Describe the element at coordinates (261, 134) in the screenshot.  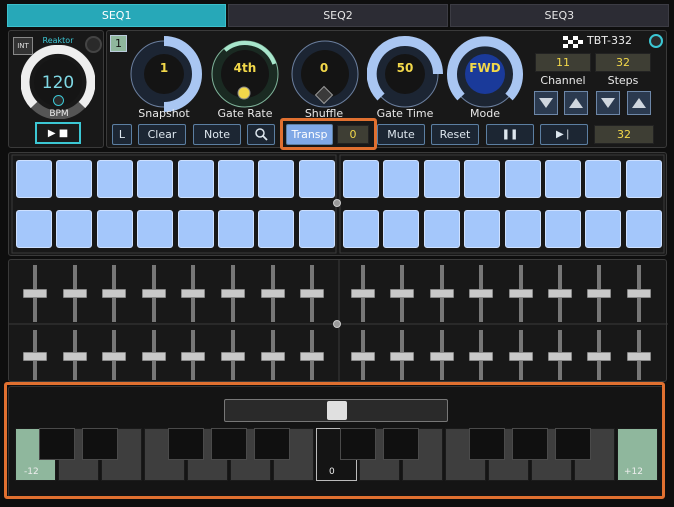
I see `zoom-button` at that location.